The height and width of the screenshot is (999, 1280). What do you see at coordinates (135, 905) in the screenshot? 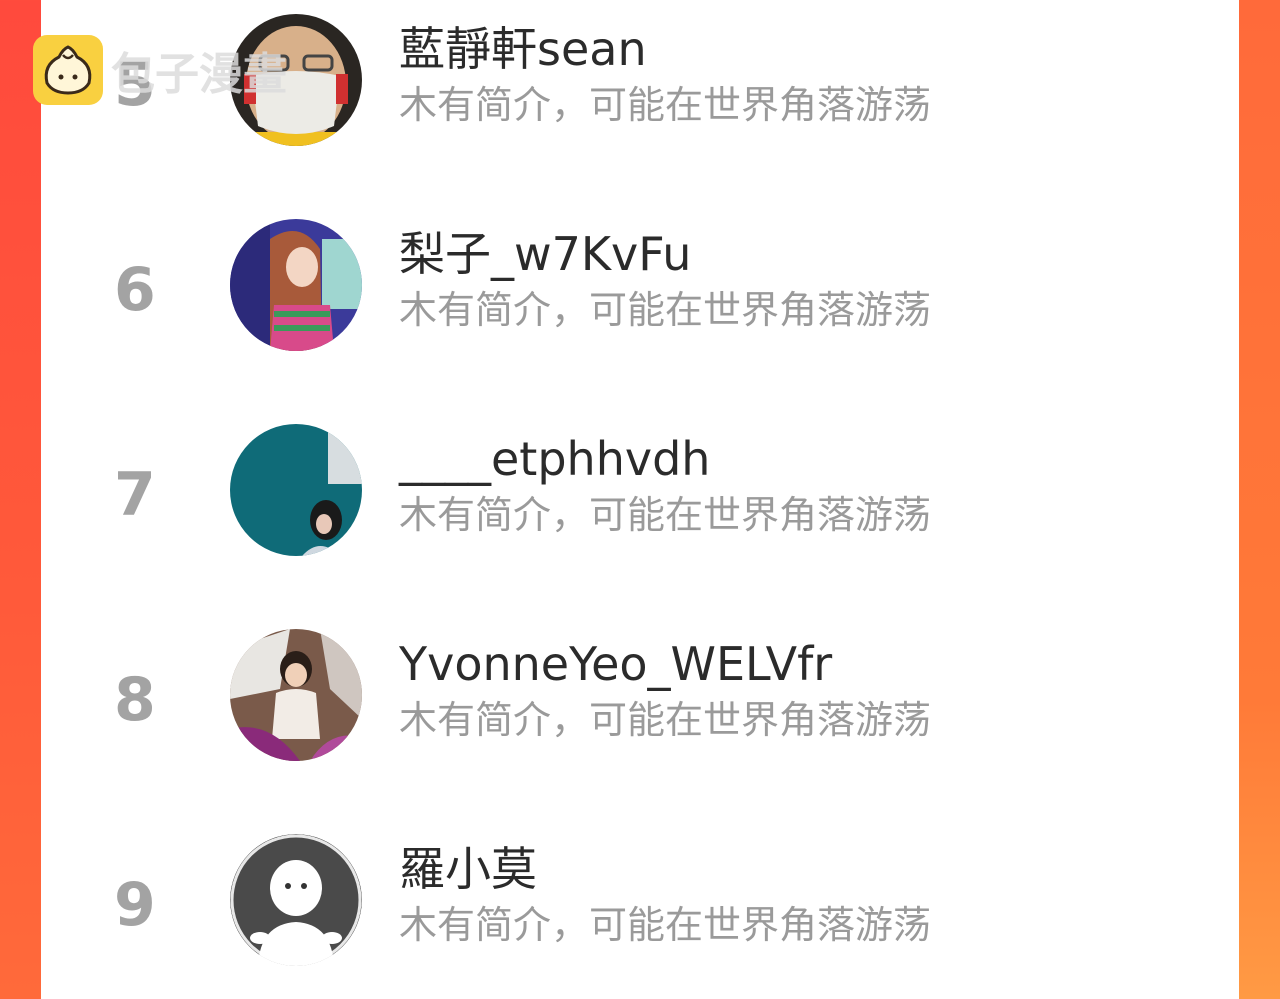
I see `rank-number: 9` at bounding box center [135, 905].